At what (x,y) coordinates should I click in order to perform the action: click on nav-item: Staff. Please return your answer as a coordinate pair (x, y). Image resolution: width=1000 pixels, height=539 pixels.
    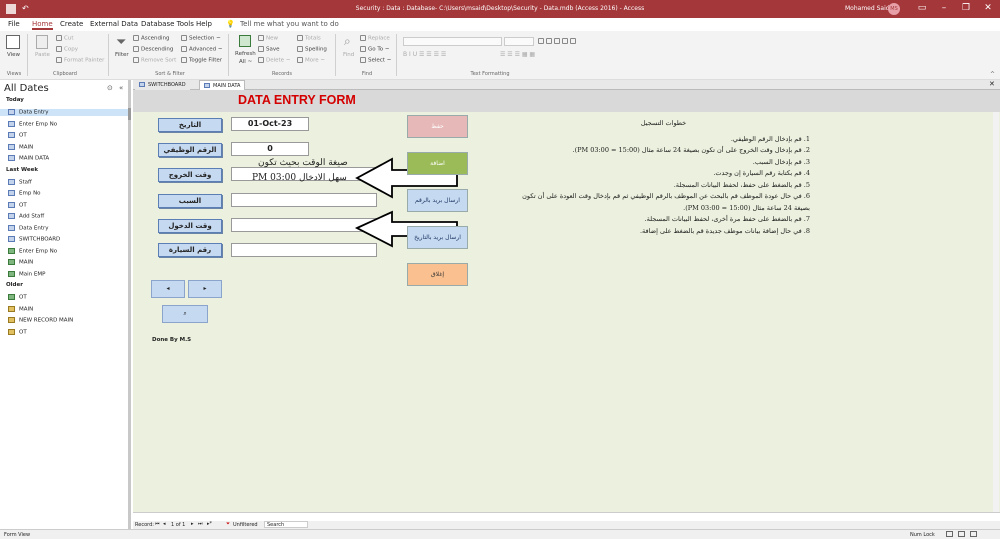
    Looking at the image, I should click on (20, 181).